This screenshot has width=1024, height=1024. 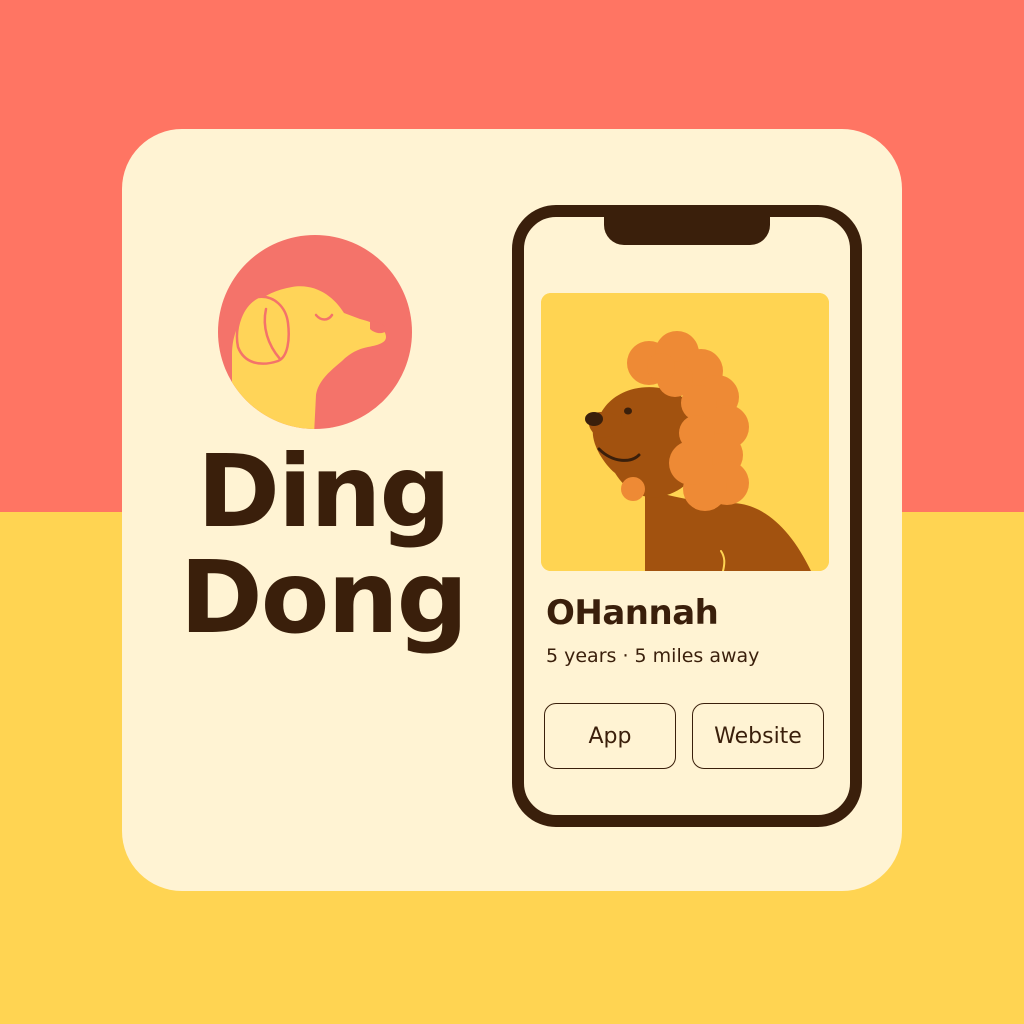 I want to click on website-button: Website, so click(x=758, y=736).